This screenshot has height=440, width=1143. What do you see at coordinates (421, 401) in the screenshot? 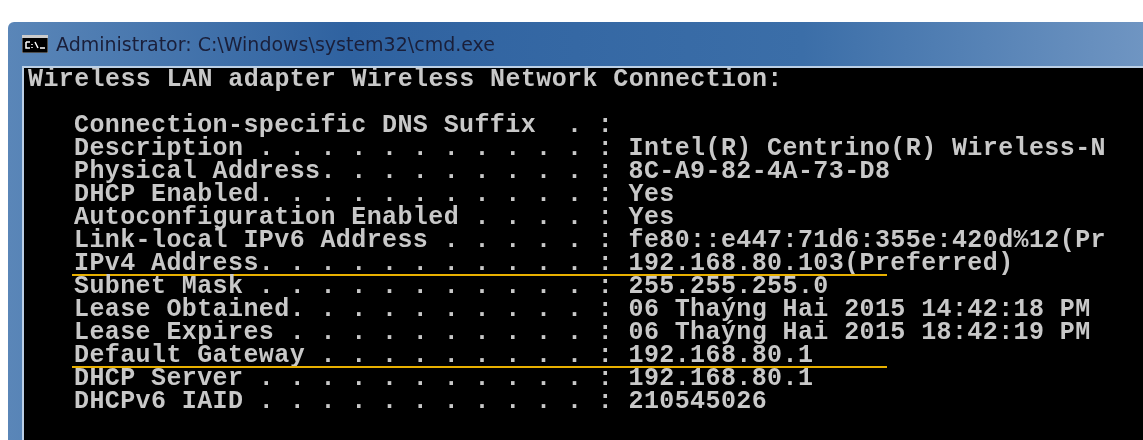
I see `console-line: DHCPv6 IAID . . . . . . . . . . . : 210545026` at bounding box center [421, 401].